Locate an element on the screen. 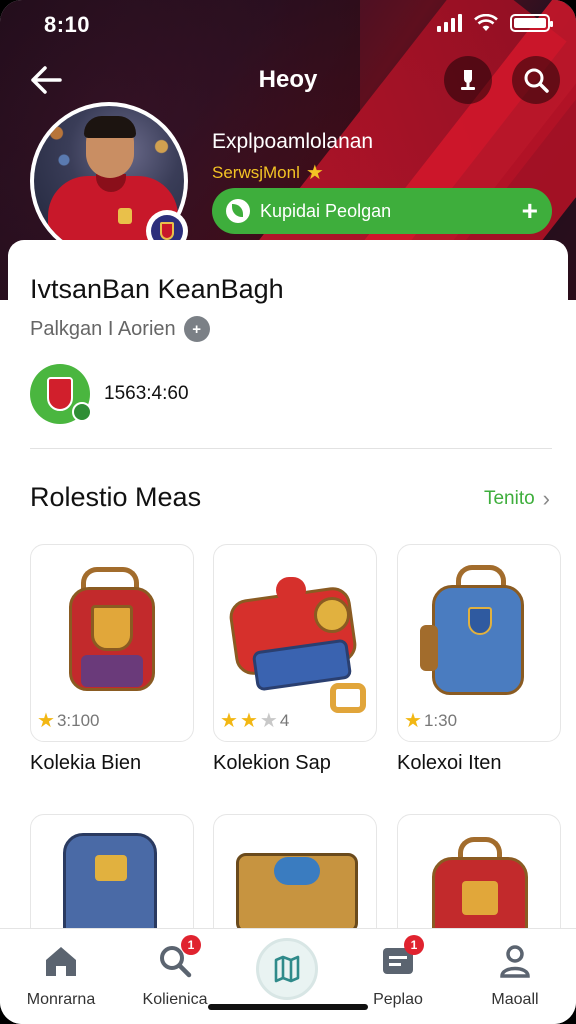 The height and width of the screenshot is (1024, 576). share-button is located at coordinates (468, 80).